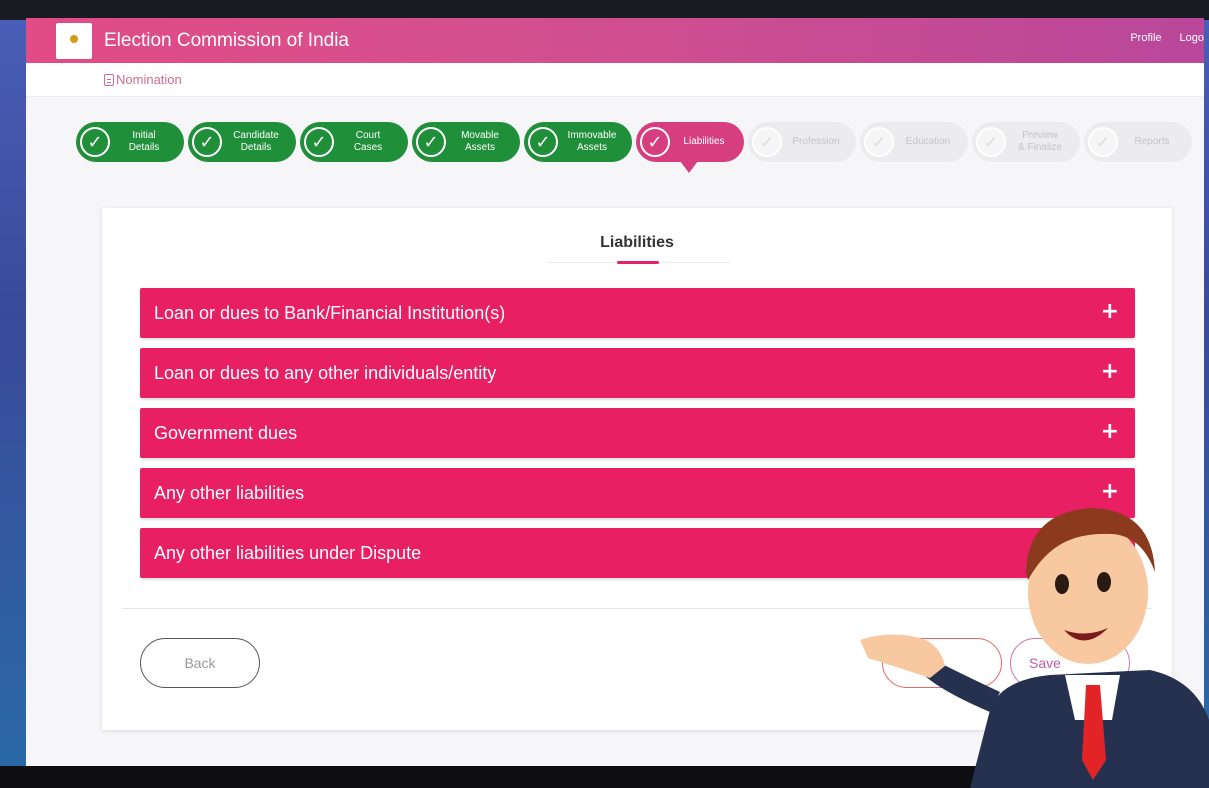 This screenshot has width=1209, height=788. I want to click on accordion-label: Any other liabilities, so click(229, 492).